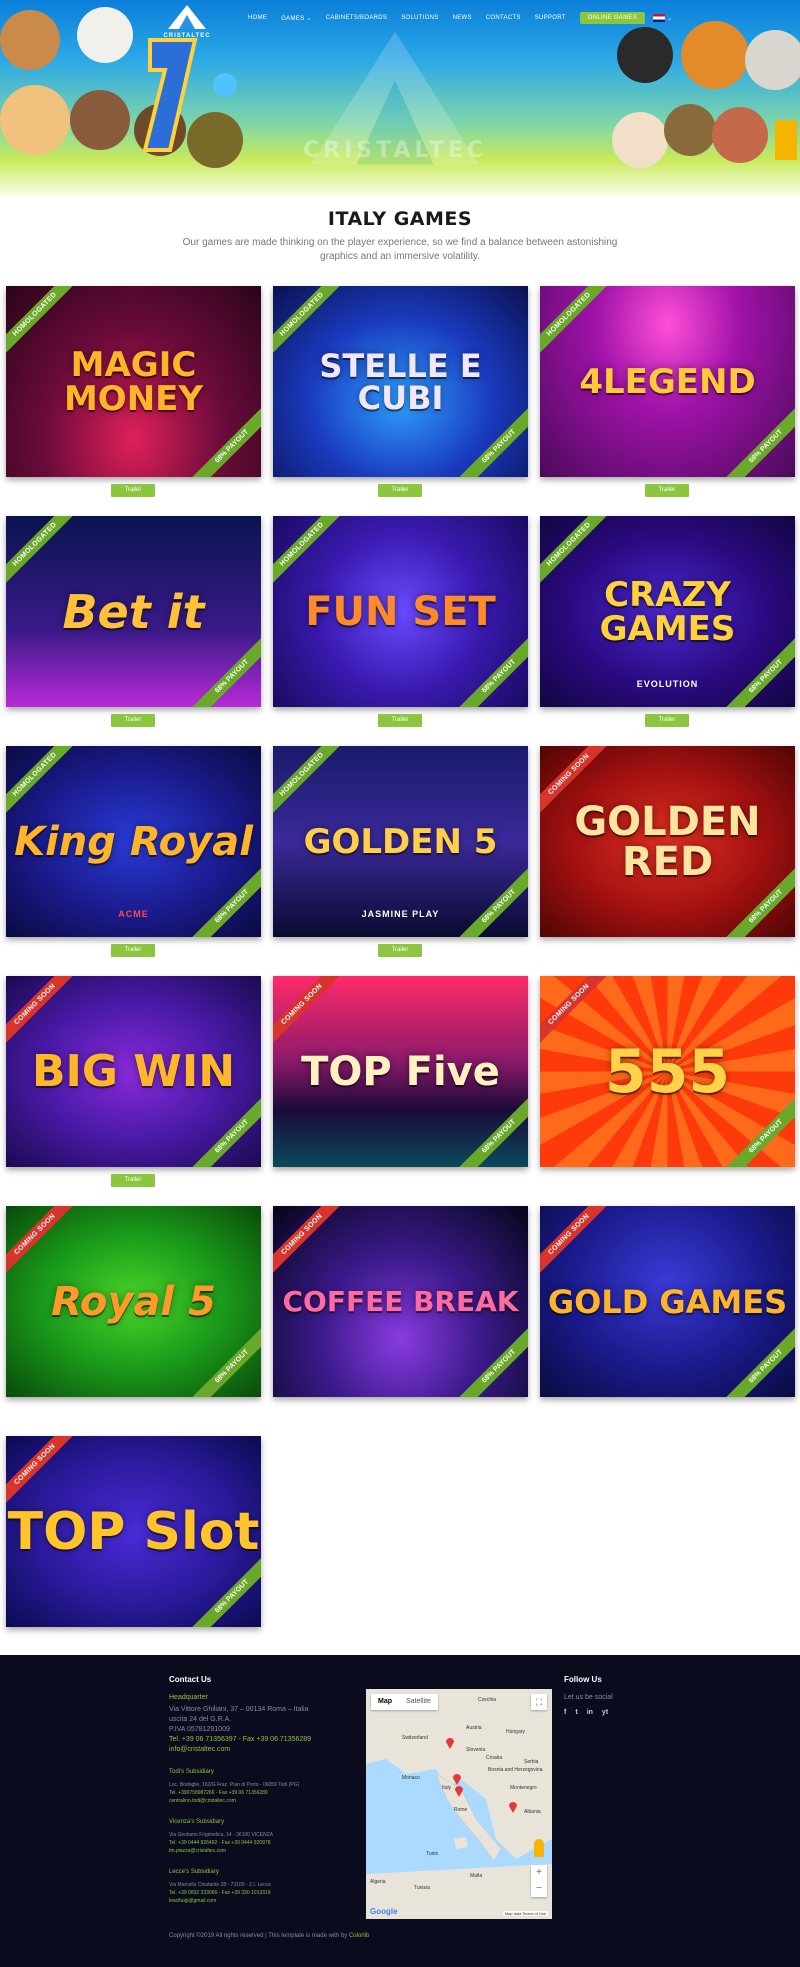 This screenshot has height=1967, width=800. What do you see at coordinates (583, 1679) in the screenshot?
I see `follow-title: Follow Us` at bounding box center [583, 1679].